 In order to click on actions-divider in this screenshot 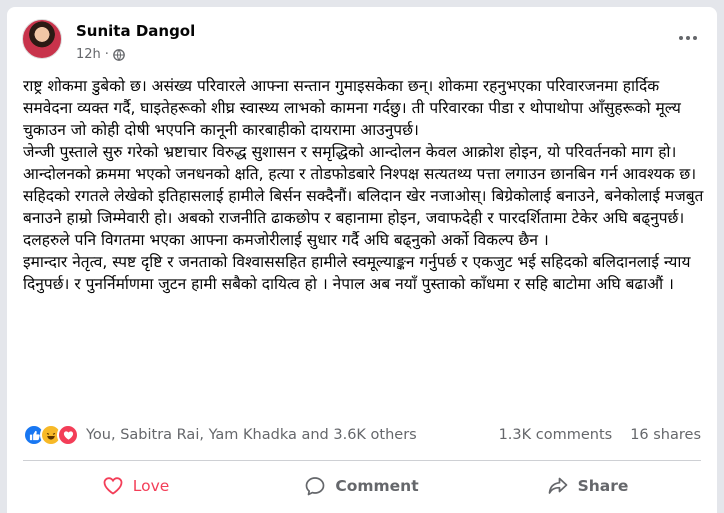, I will do `click(362, 460)`.